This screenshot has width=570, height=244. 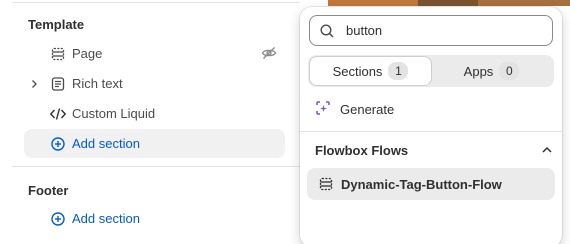 What do you see at coordinates (398, 71) in the screenshot?
I see `count-badge: 1` at bounding box center [398, 71].